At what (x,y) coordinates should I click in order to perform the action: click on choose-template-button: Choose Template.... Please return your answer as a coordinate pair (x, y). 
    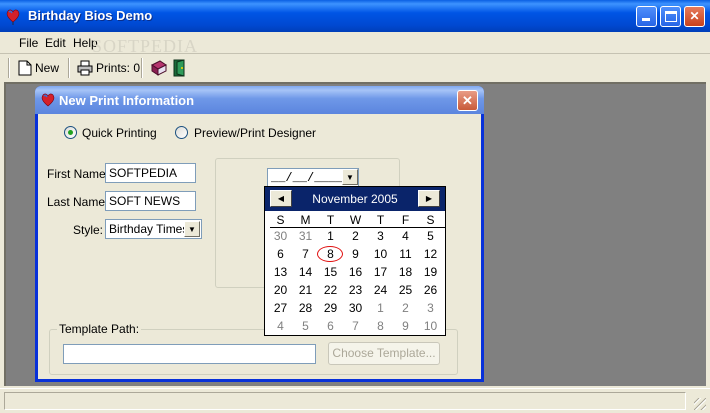
    Looking at the image, I should click on (384, 353).